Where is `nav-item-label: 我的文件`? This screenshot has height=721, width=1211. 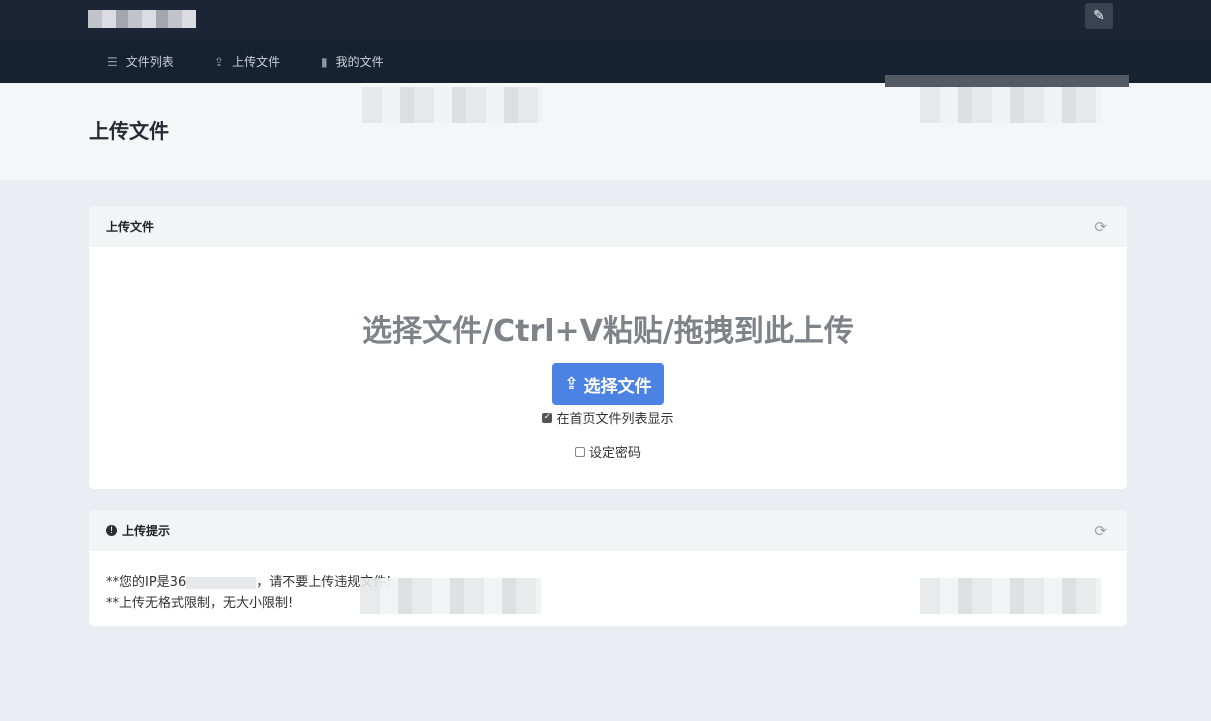
nav-item-label: 我的文件 is located at coordinates (359, 62).